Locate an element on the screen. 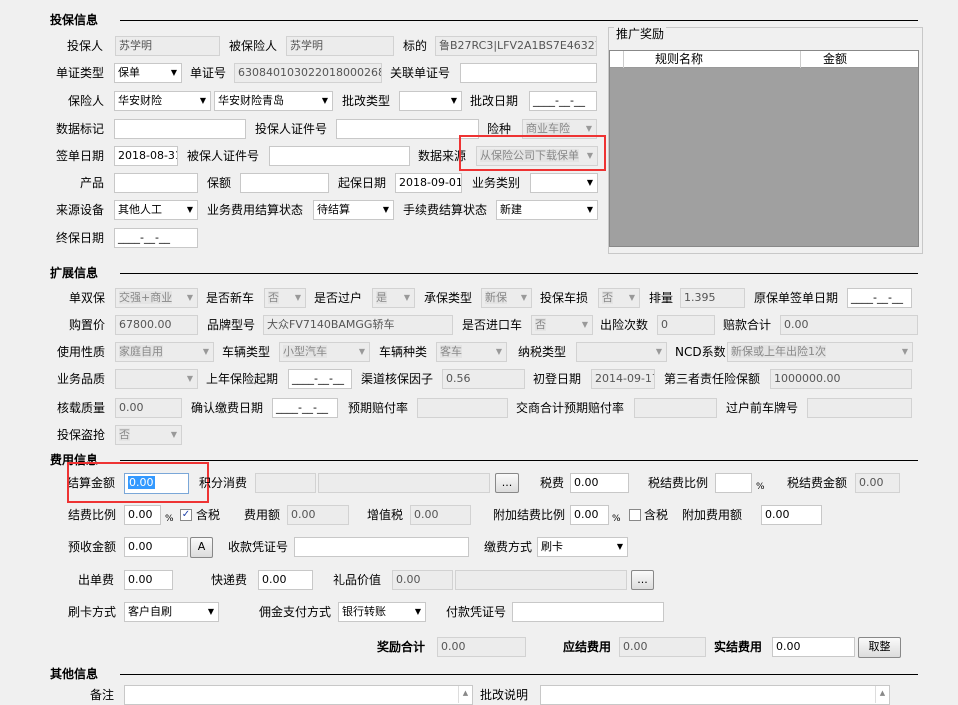 This screenshot has height=705, width=958. insured-field: 苏学明 is located at coordinates (340, 46).